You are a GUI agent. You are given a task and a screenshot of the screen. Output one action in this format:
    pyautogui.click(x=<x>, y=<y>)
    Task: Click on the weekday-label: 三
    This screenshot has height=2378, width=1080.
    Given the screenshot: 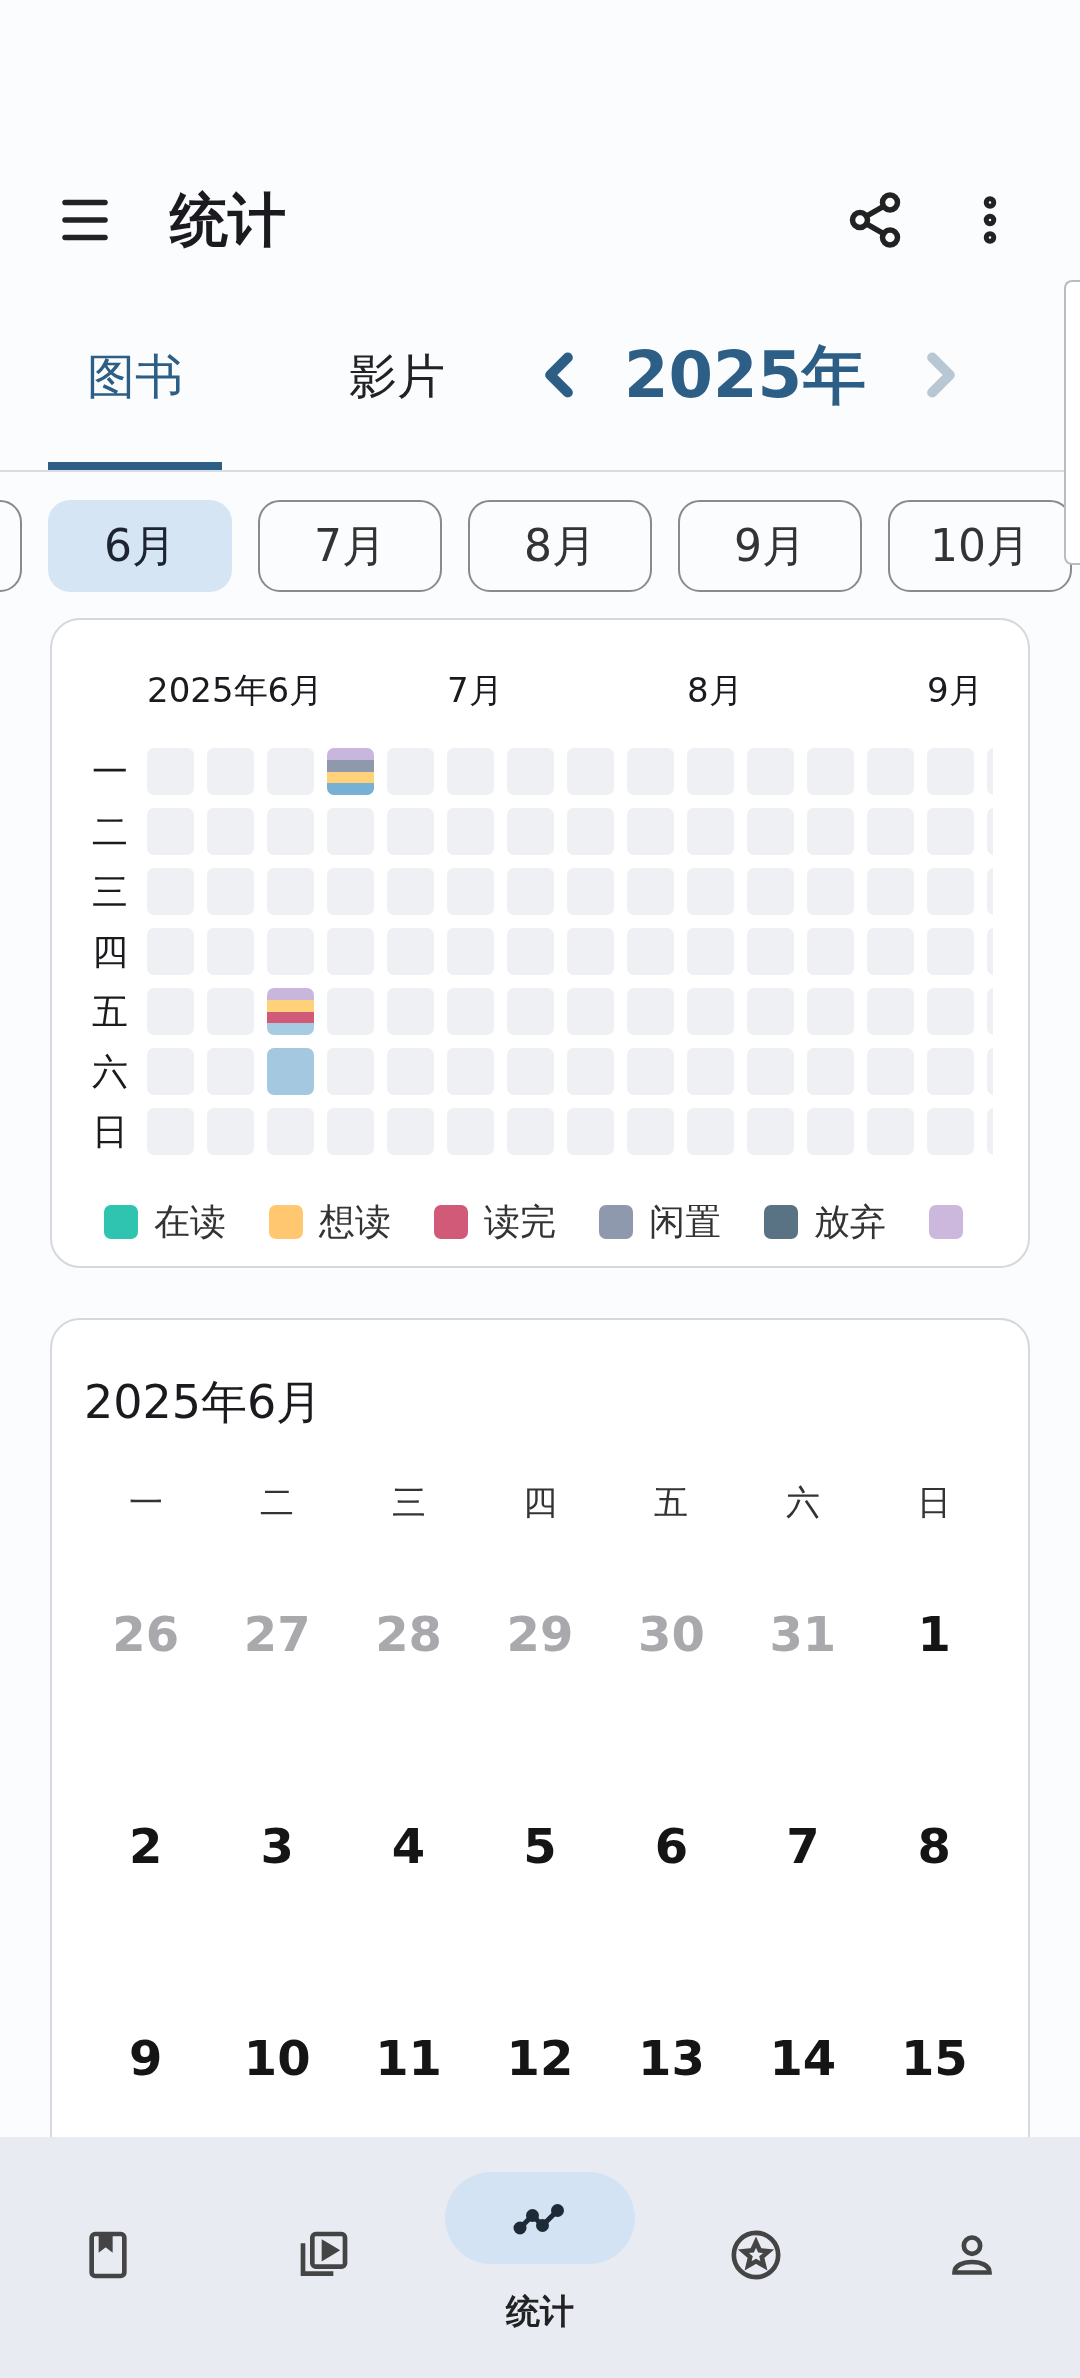 What is the action you would take?
    pyautogui.click(x=110, y=891)
    